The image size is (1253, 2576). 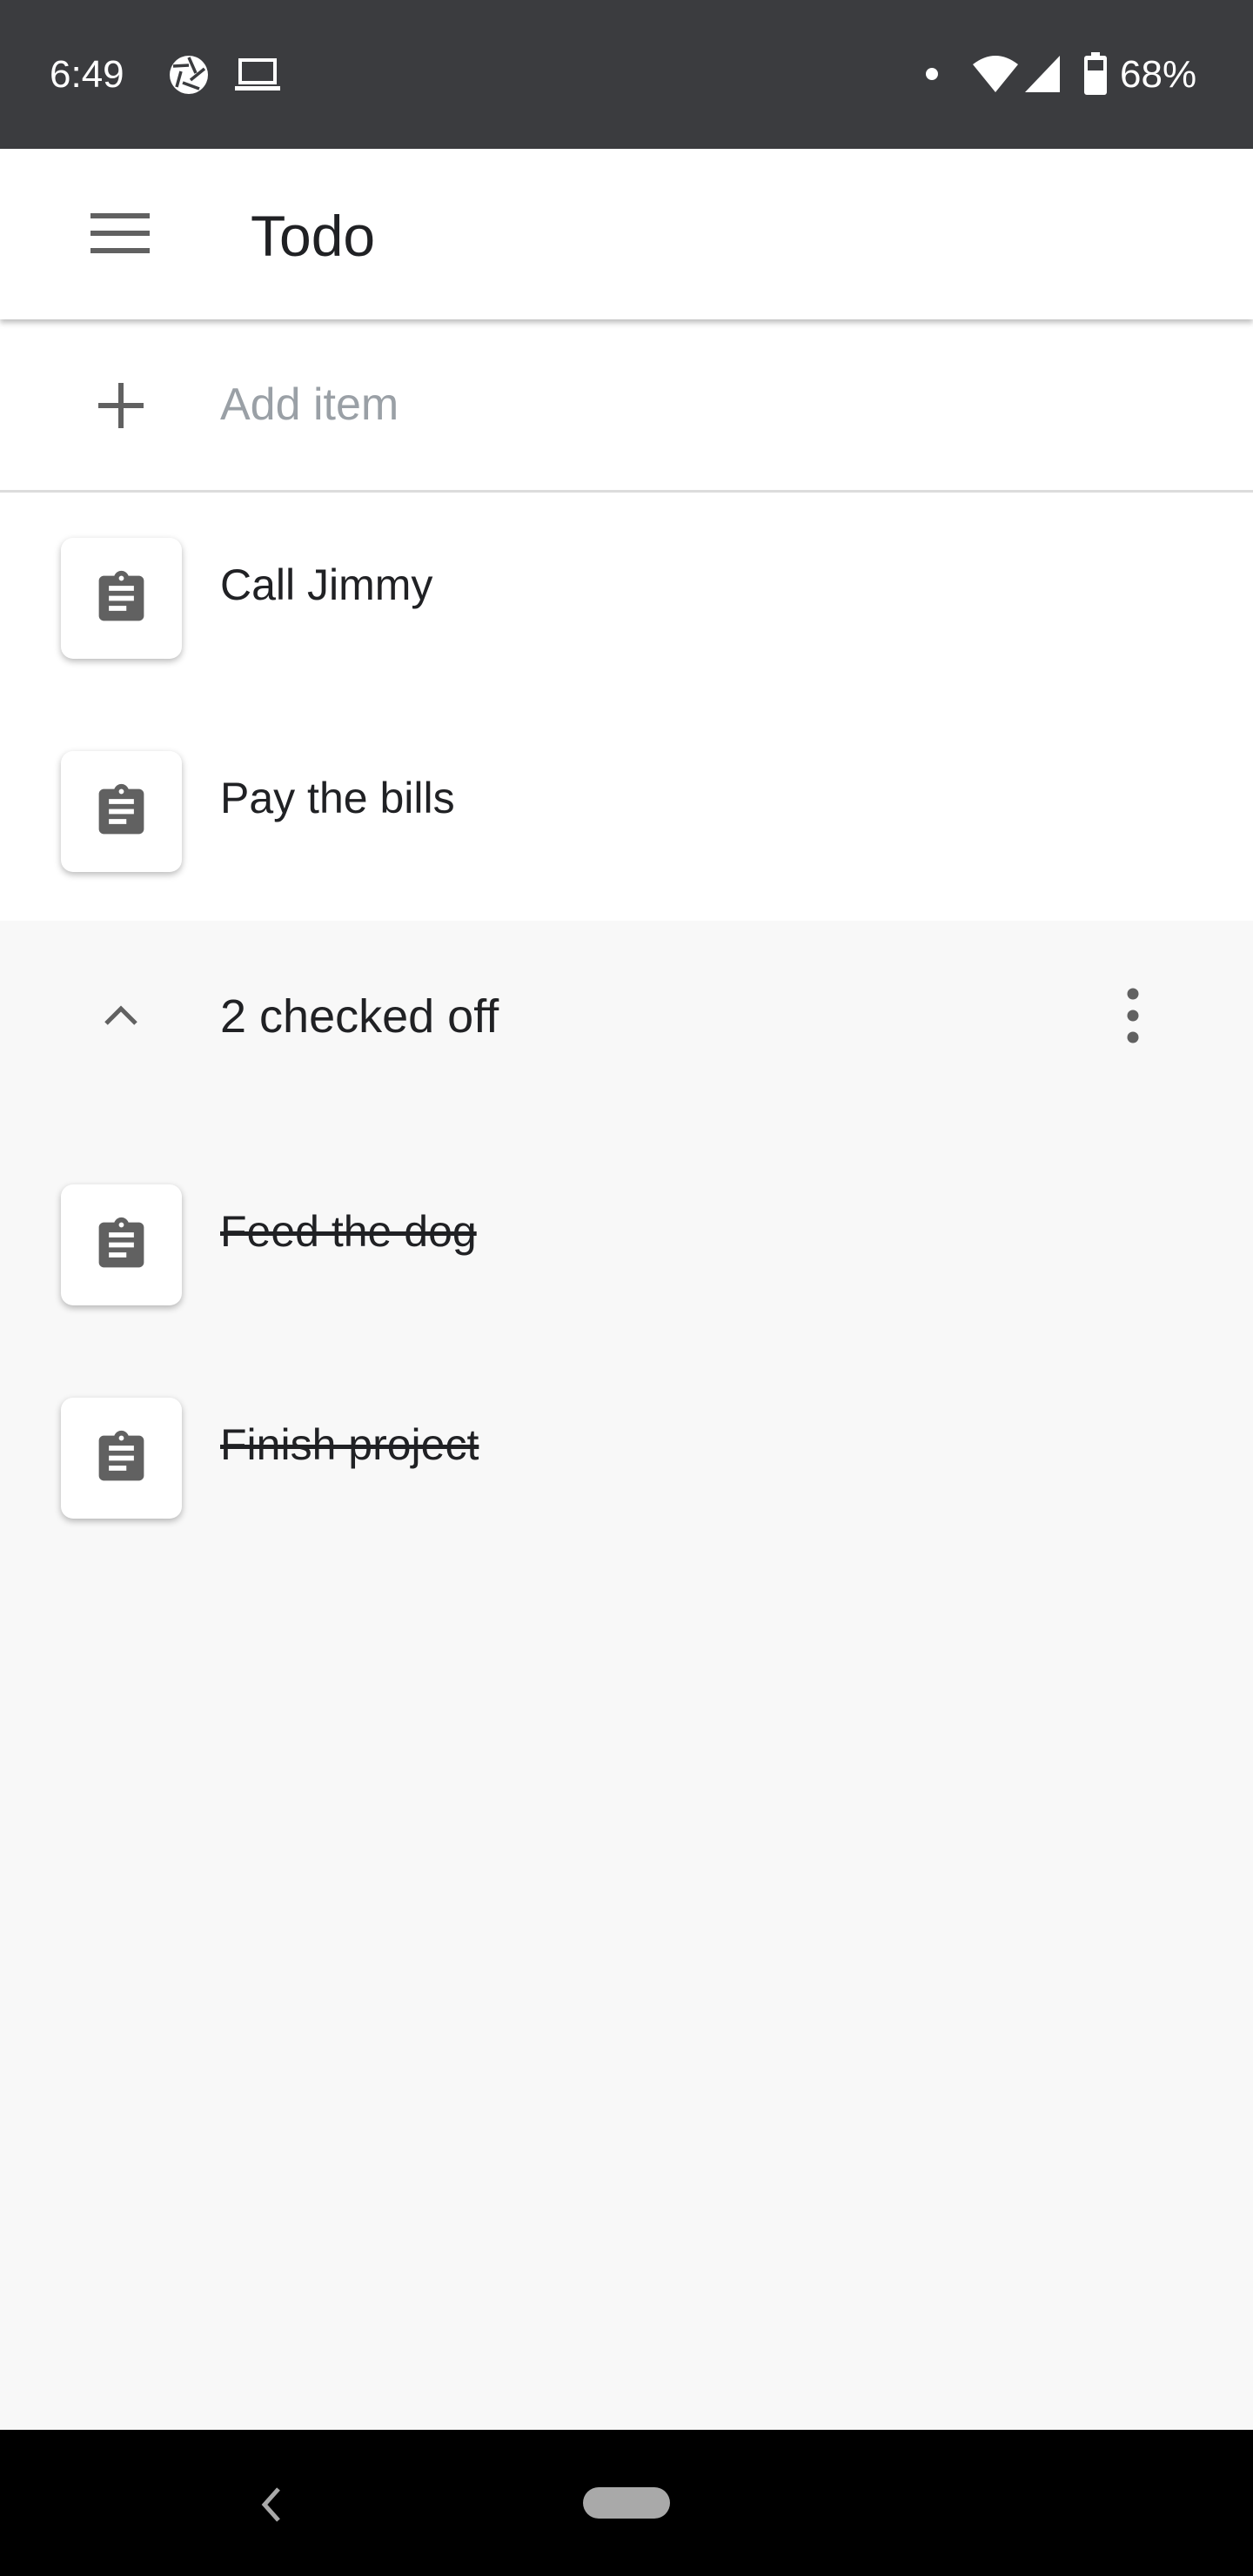 What do you see at coordinates (348, 1231) in the screenshot?
I see `item-label: Feed the dog` at bounding box center [348, 1231].